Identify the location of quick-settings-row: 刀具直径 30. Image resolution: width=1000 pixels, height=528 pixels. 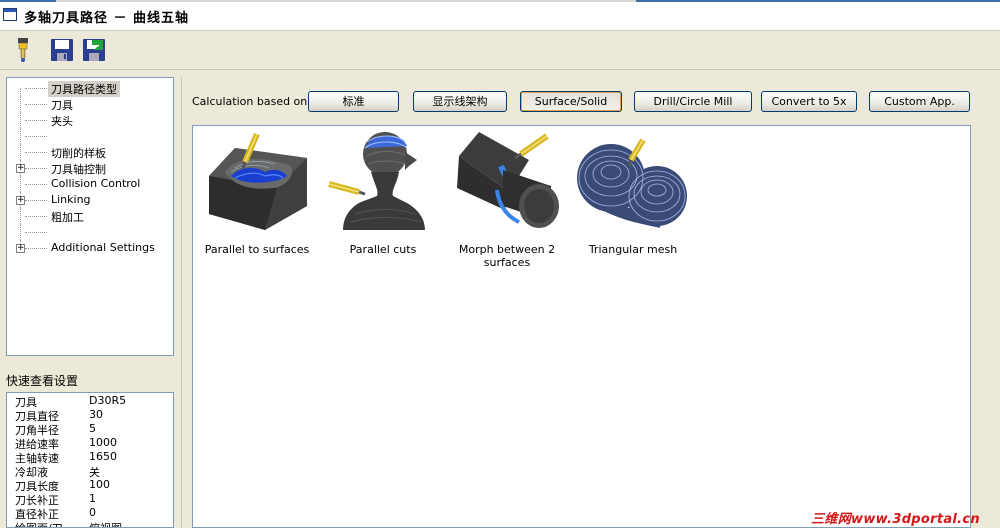
(90, 415).